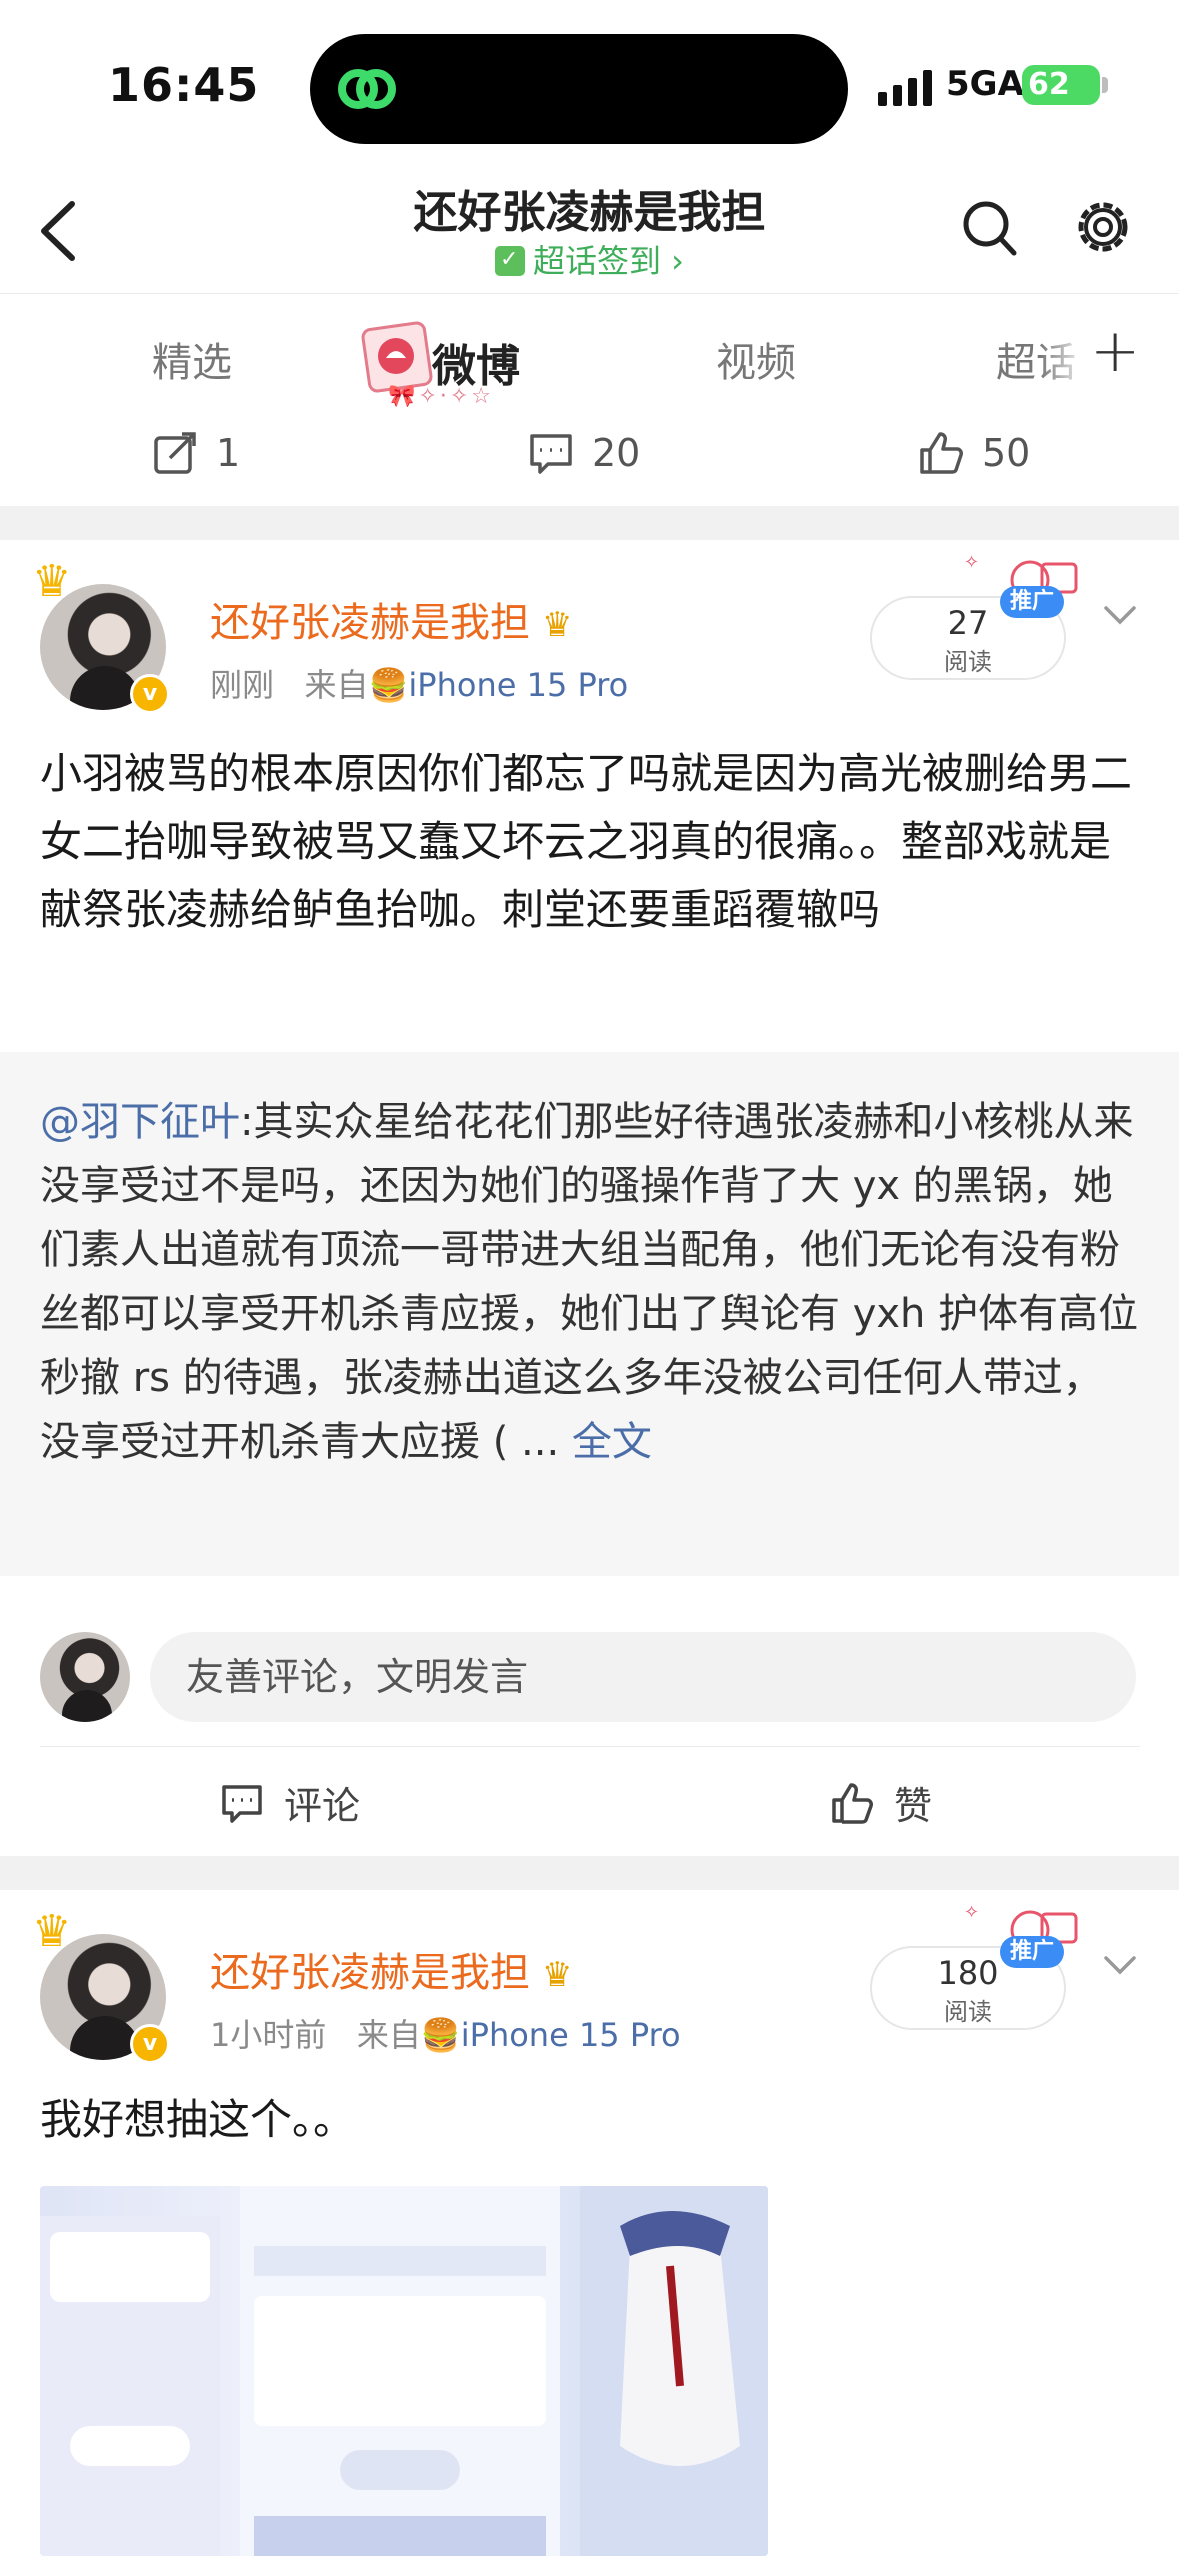 This screenshot has width=1179, height=2556. I want to click on comment-button: 20, so click(584, 453).